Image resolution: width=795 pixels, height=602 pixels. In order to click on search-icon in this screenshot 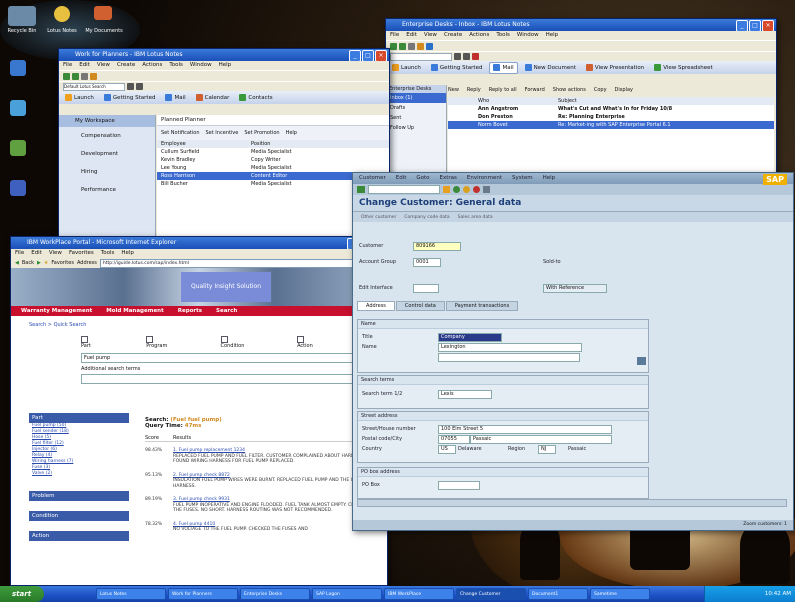, I will do `click(93, 76)`.